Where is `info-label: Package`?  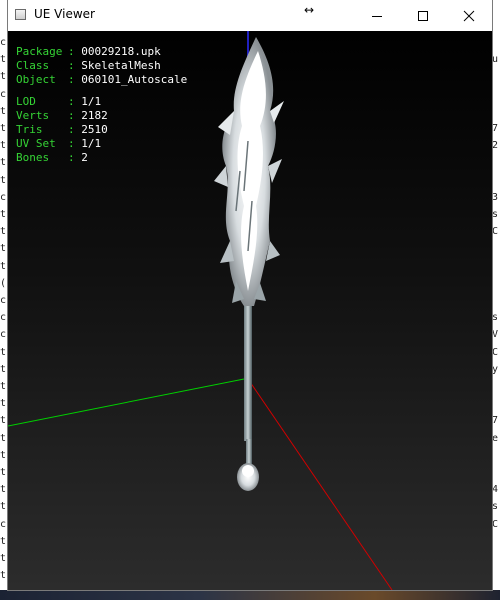
info-label: Package is located at coordinates (39, 51).